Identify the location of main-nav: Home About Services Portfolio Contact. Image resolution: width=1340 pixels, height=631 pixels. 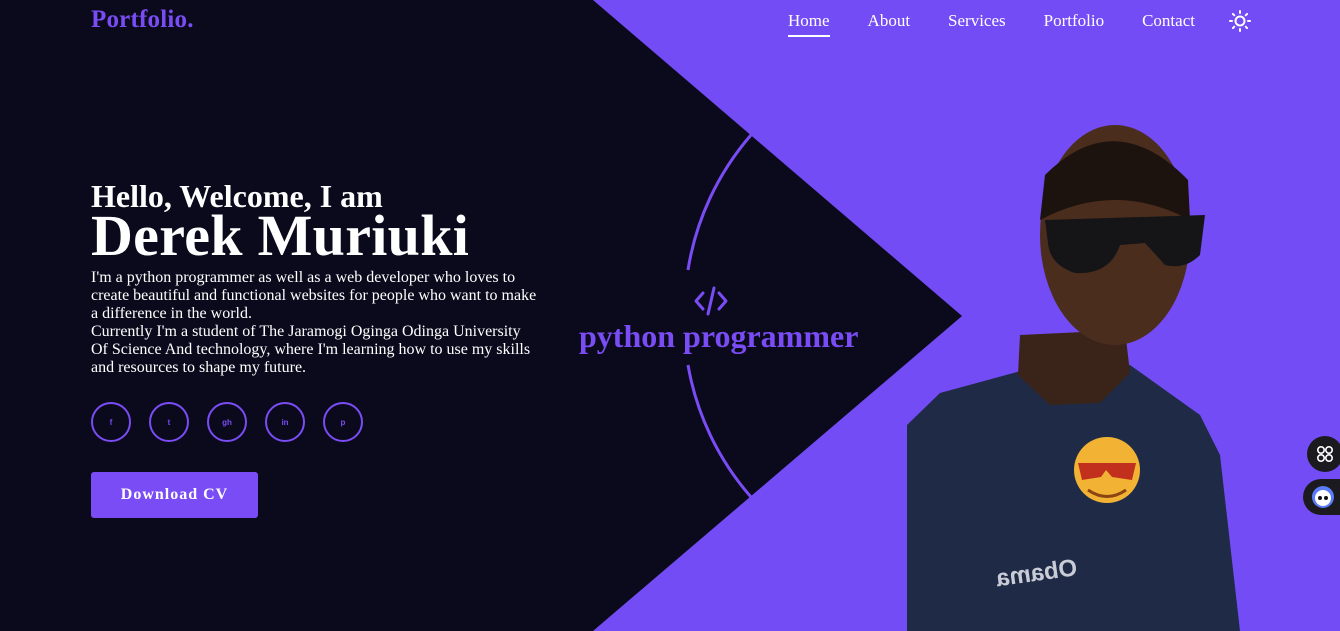
(1010, 24).